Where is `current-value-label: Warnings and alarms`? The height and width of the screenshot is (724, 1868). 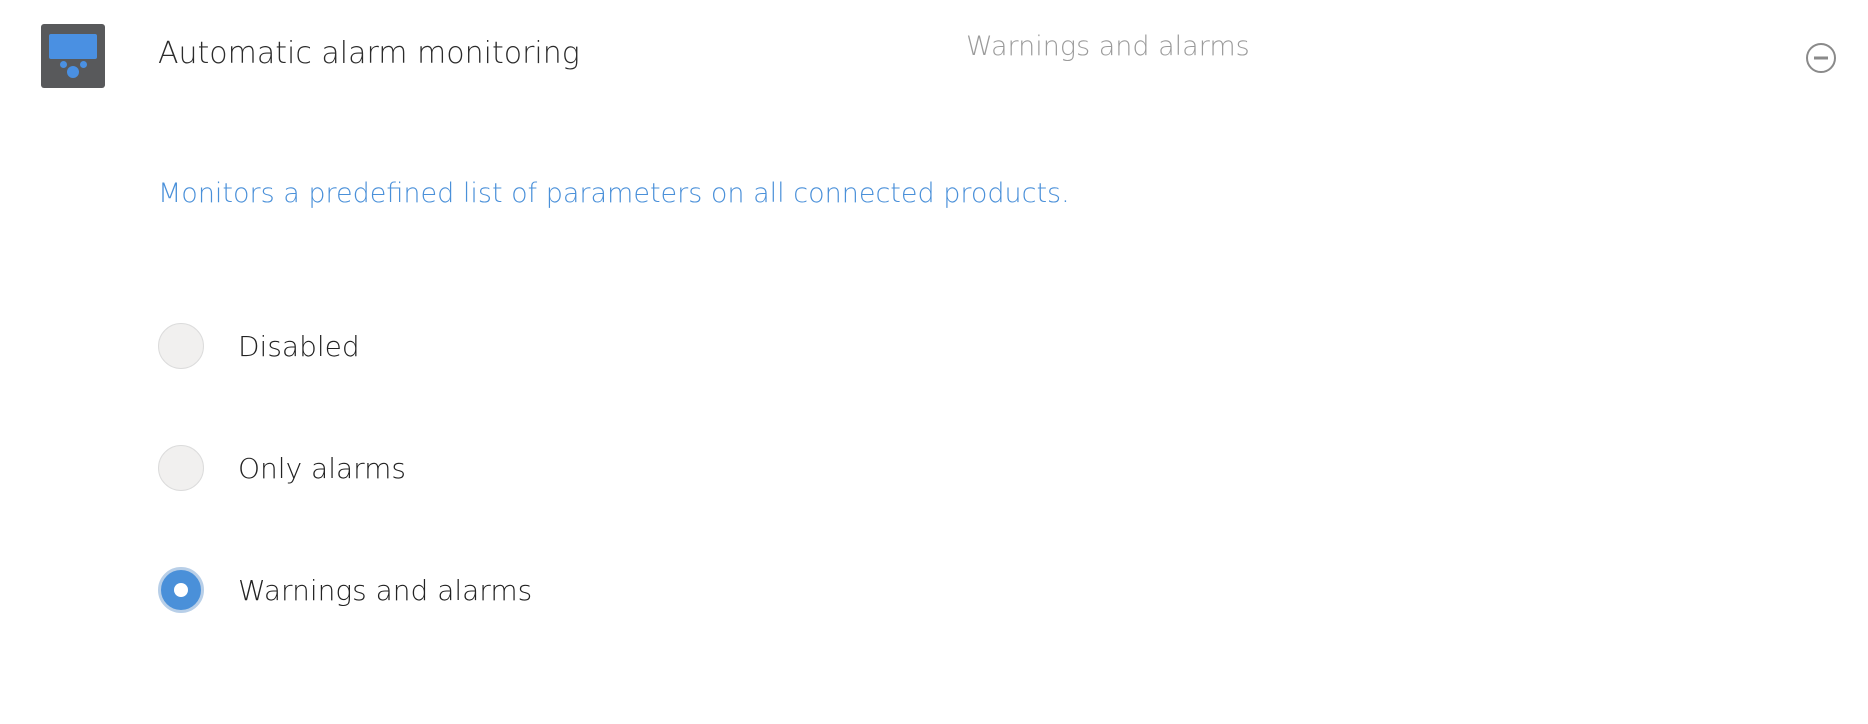 current-value-label: Warnings and alarms is located at coordinates (1108, 46).